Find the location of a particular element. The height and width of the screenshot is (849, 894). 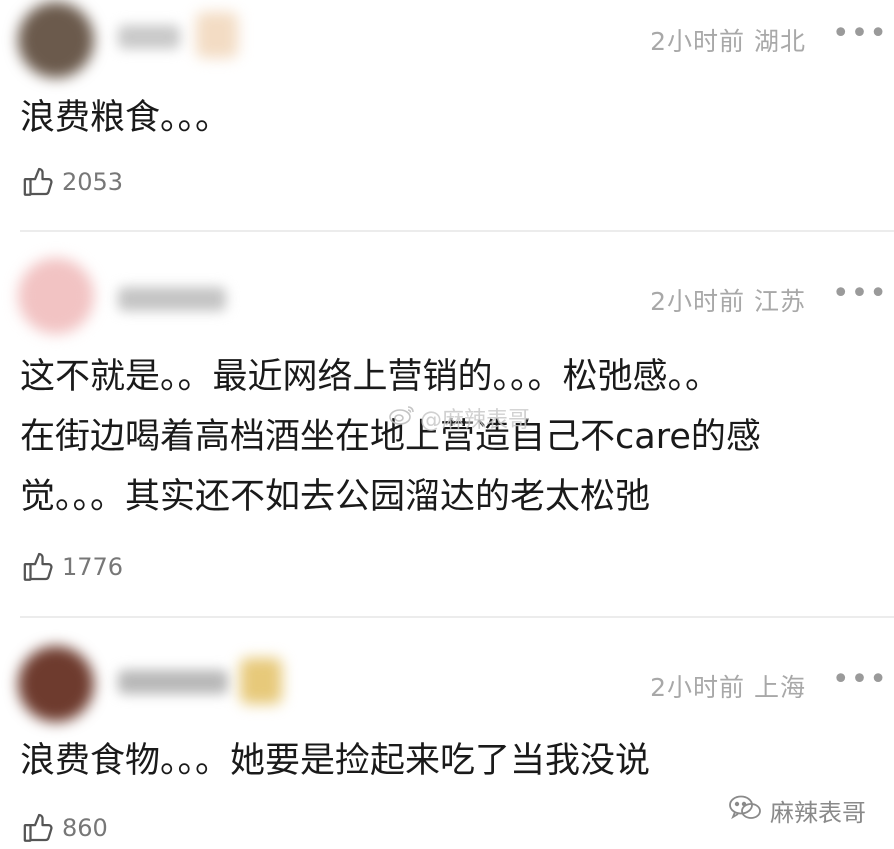

like-button: 860 is located at coordinates (65, 828).